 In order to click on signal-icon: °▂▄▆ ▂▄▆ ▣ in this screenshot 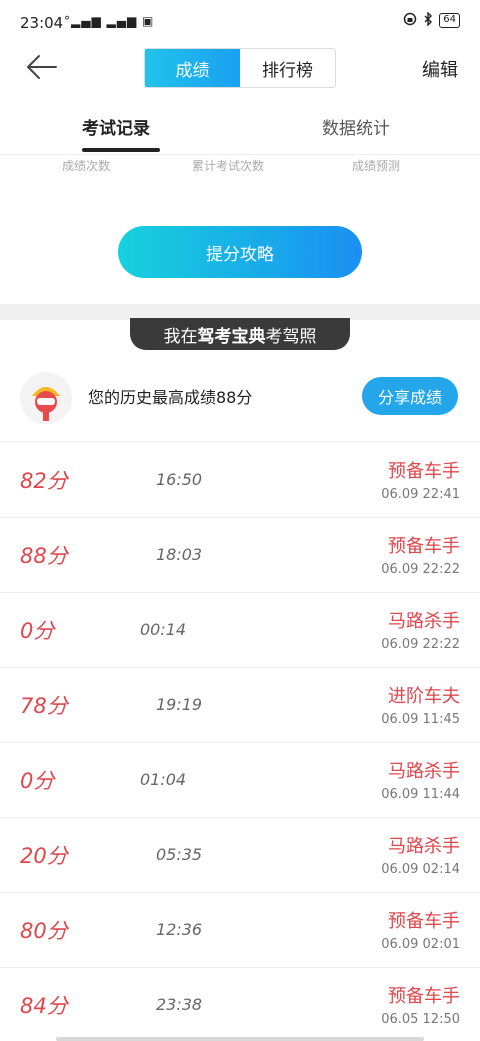, I will do `click(109, 21)`.